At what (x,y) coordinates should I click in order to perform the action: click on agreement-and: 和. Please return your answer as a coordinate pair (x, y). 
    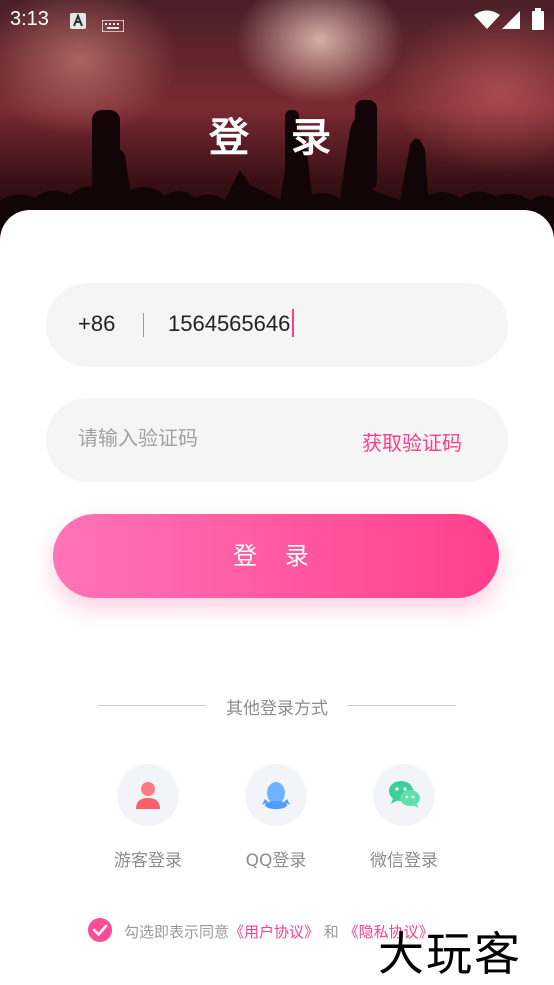
    Looking at the image, I should click on (331, 932).